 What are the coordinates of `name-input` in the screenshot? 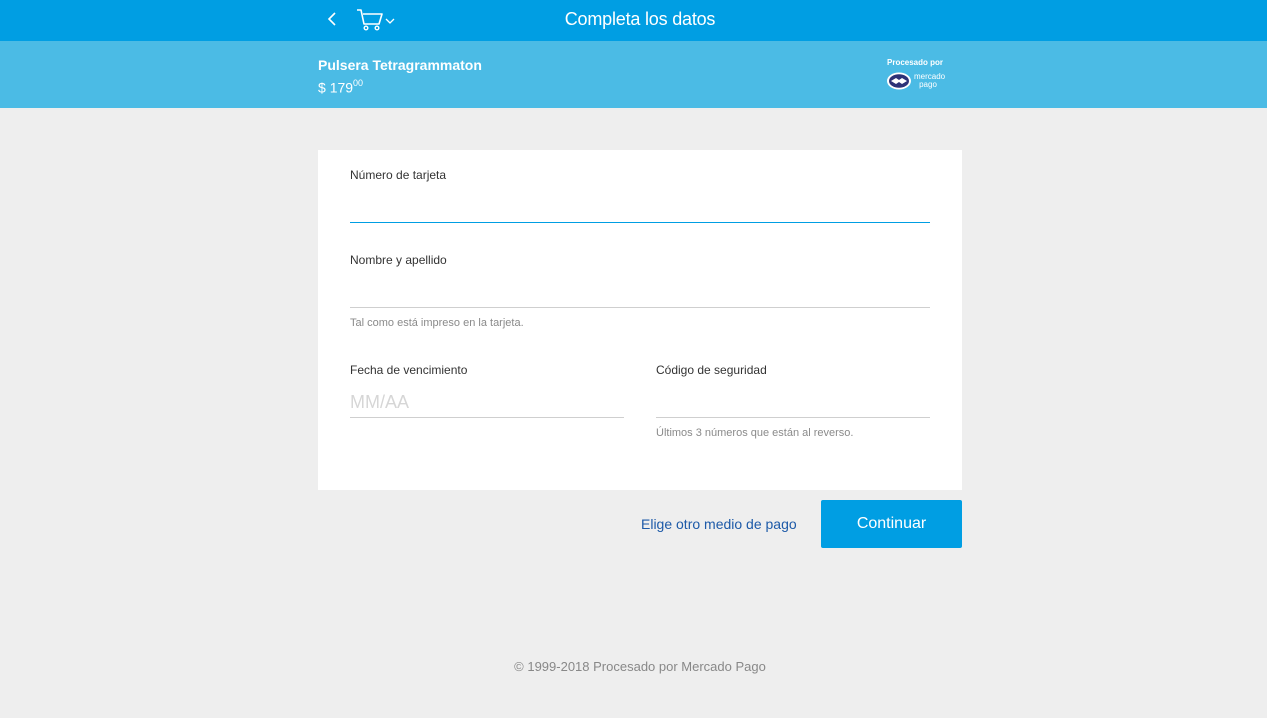 It's located at (640, 292).